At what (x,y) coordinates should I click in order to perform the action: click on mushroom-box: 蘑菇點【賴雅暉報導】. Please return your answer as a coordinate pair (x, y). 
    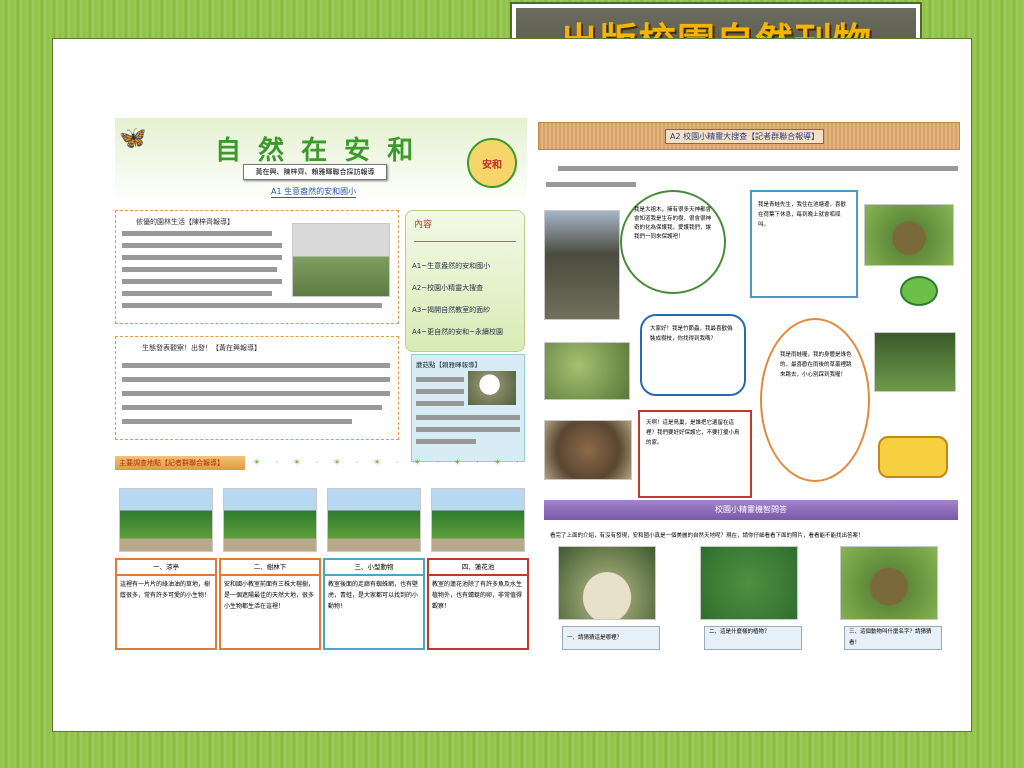
    Looking at the image, I should click on (468, 408).